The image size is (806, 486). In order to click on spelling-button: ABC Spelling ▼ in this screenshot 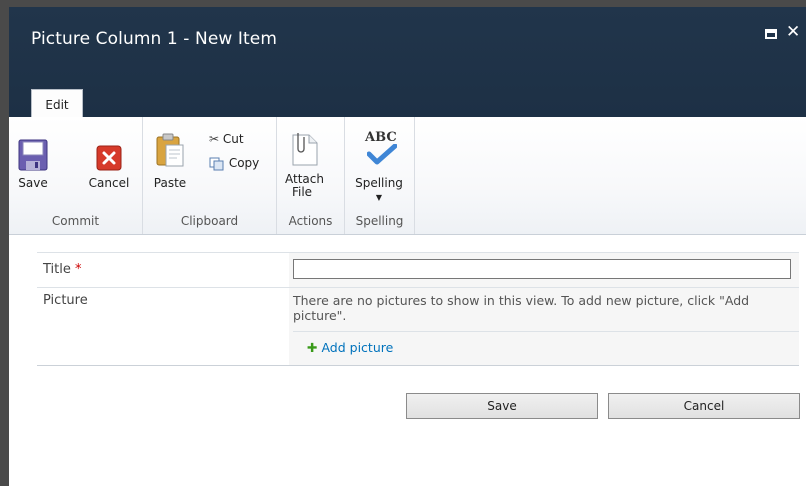, I will do `click(379, 163)`.